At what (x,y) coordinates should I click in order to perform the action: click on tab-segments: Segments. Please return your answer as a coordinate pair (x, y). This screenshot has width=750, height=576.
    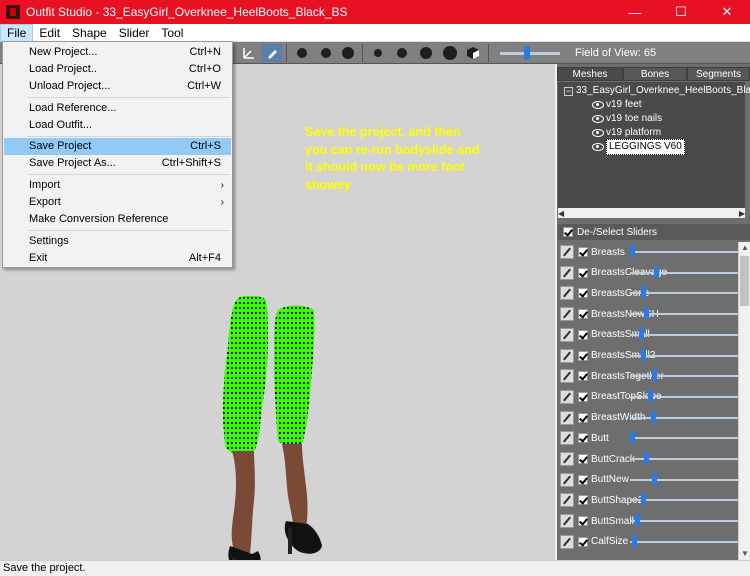
    Looking at the image, I should click on (718, 74).